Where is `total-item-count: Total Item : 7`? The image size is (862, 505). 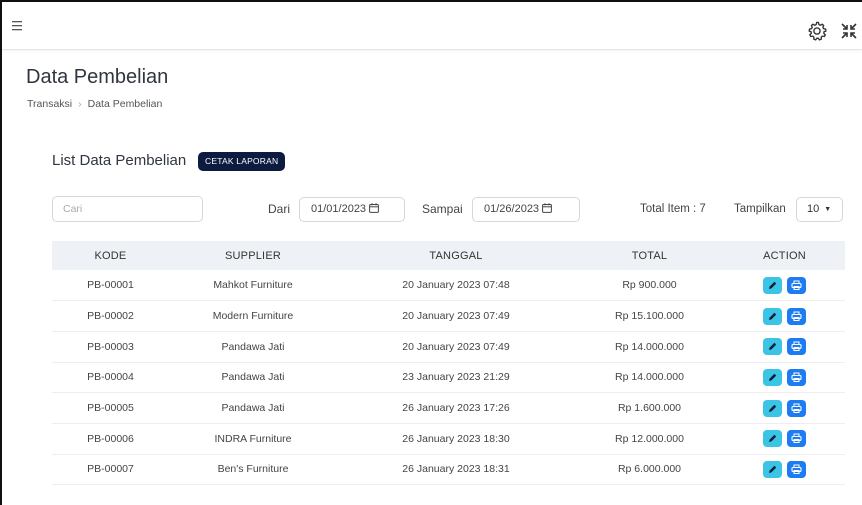
total-item-count: Total Item : 7 is located at coordinates (673, 209).